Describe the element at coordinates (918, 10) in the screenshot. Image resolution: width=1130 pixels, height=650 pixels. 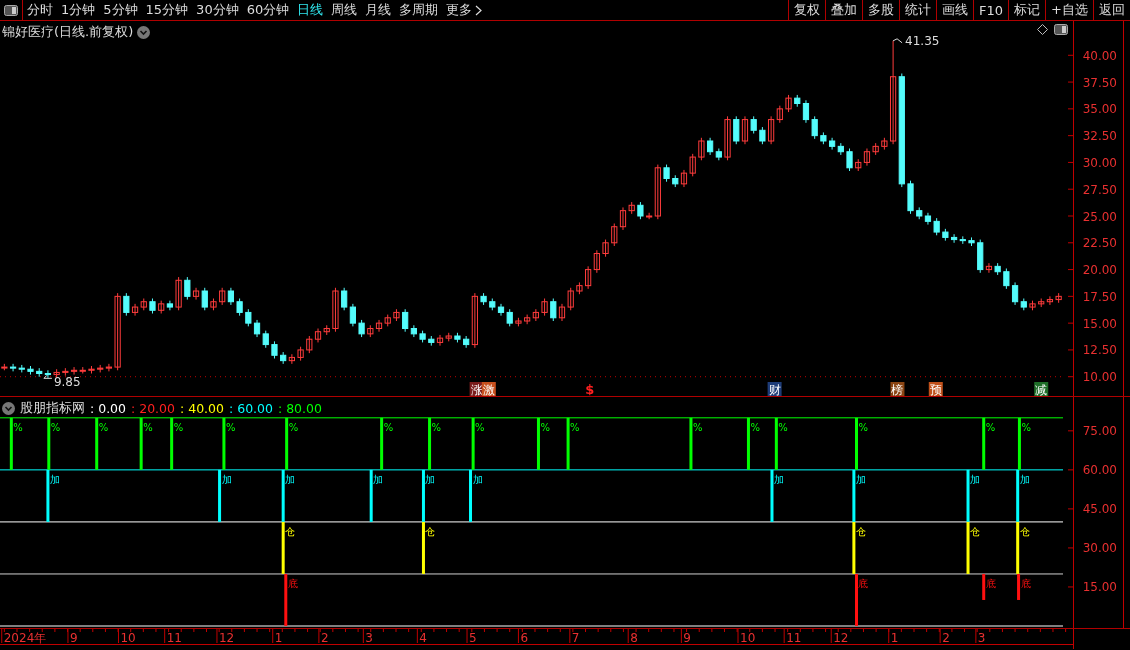
I see `toolbar-button: 统计` at that location.